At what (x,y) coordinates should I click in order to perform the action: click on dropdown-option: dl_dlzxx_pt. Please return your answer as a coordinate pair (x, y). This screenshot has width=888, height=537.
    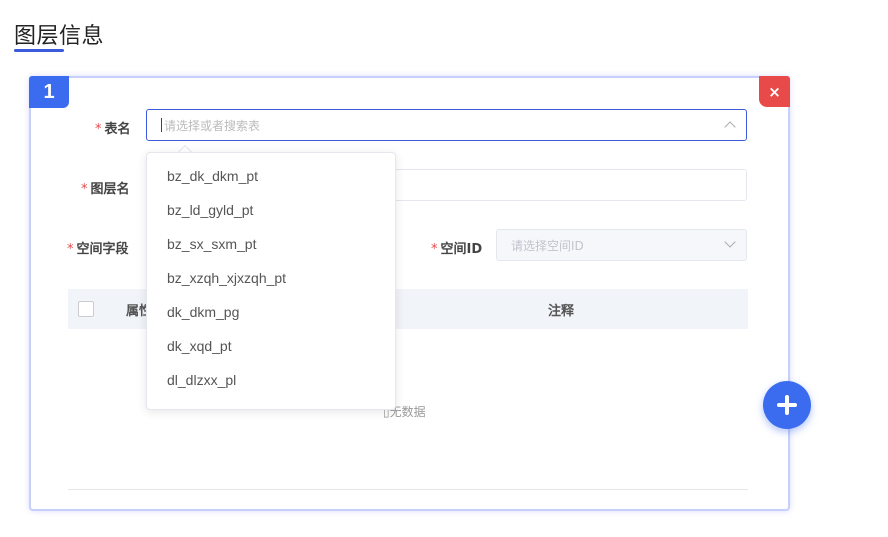
    Looking at the image, I should click on (271, 403).